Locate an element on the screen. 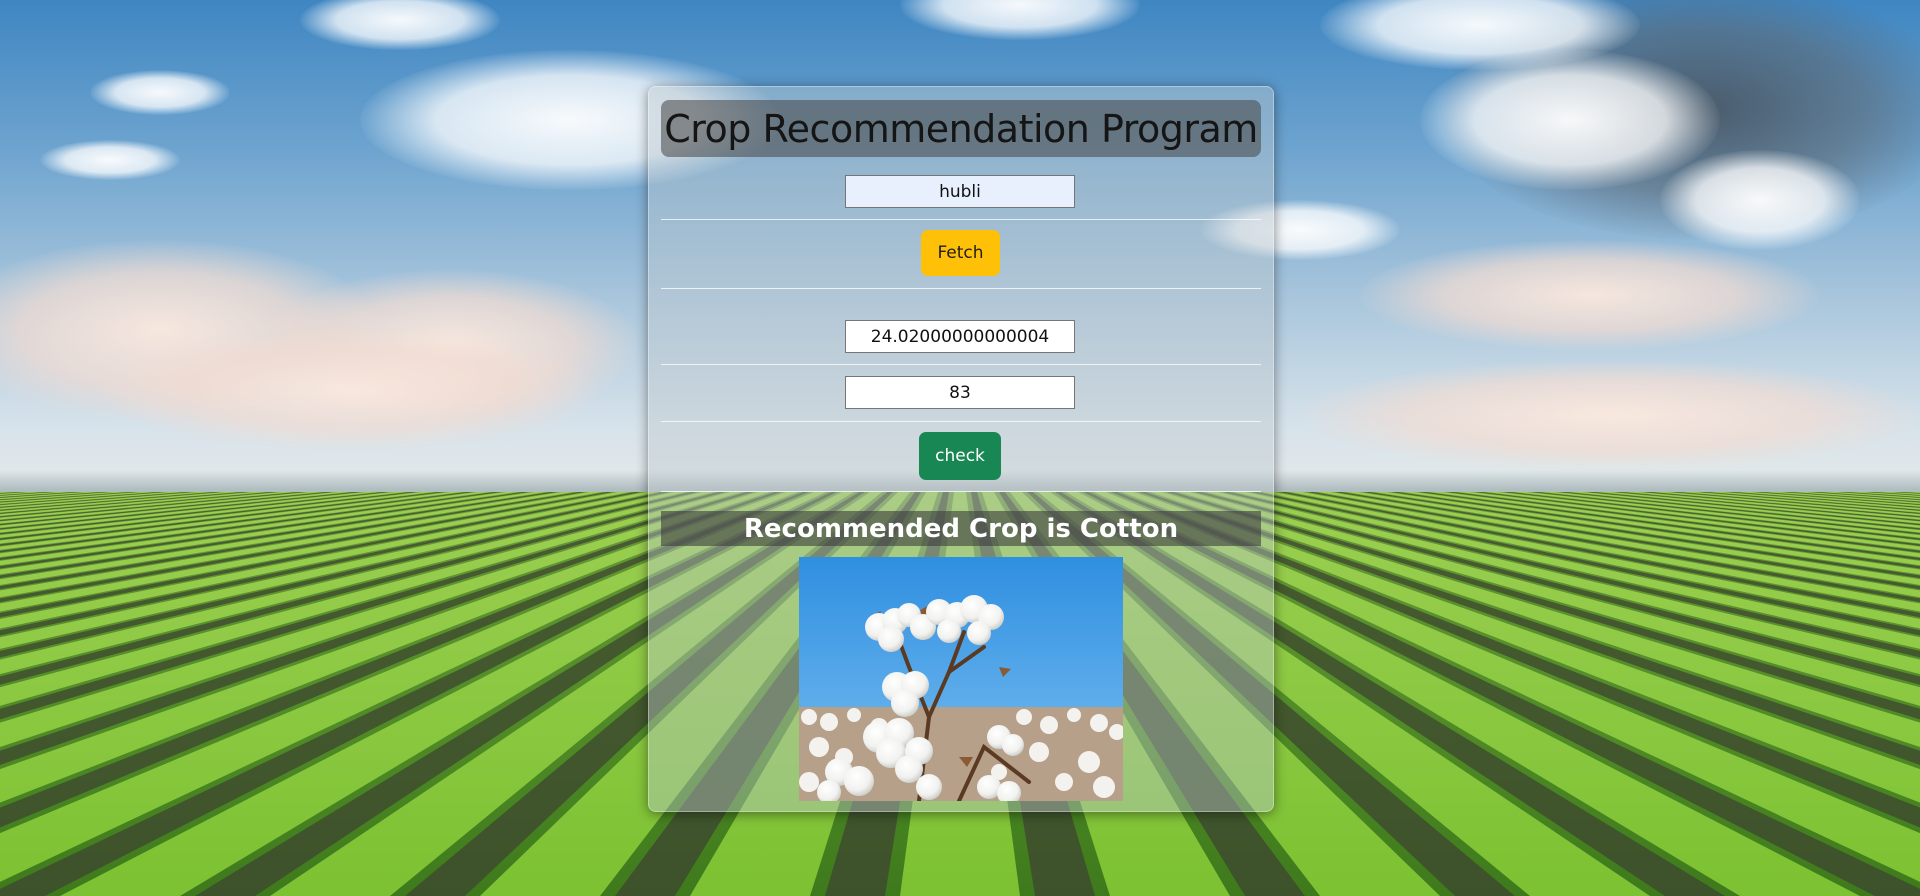 Image resolution: width=1920 pixels, height=896 pixels. title-bar: Crop Recommendation Program is located at coordinates (961, 128).